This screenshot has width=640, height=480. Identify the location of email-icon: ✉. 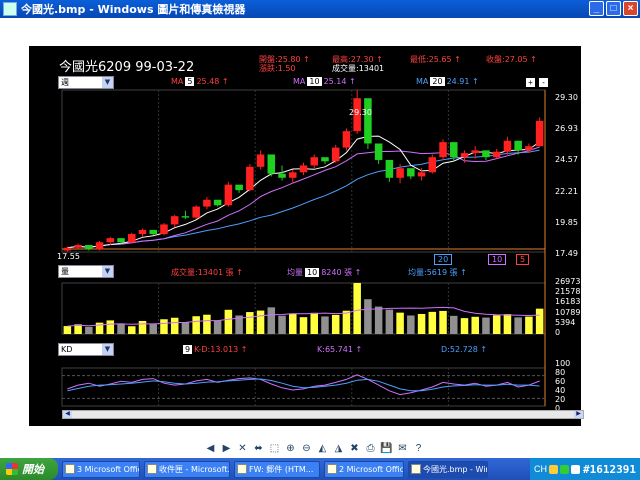
(402, 448).